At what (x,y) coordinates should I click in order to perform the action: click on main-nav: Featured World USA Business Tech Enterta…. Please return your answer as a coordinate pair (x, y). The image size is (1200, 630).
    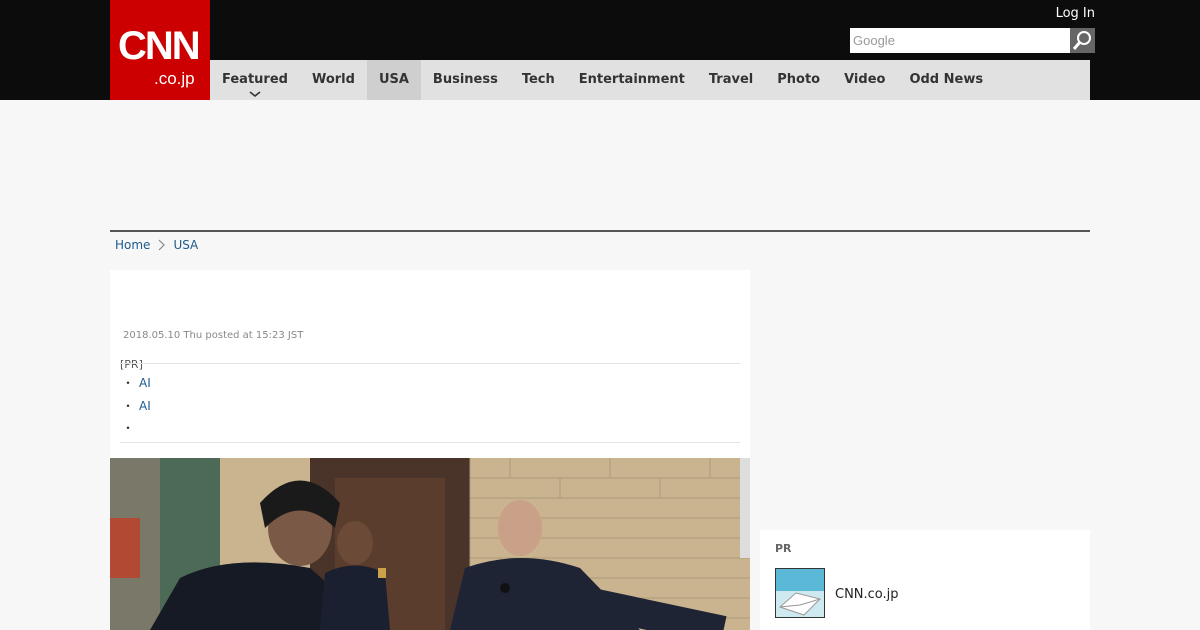
    Looking at the image, I should click on (650, 80).